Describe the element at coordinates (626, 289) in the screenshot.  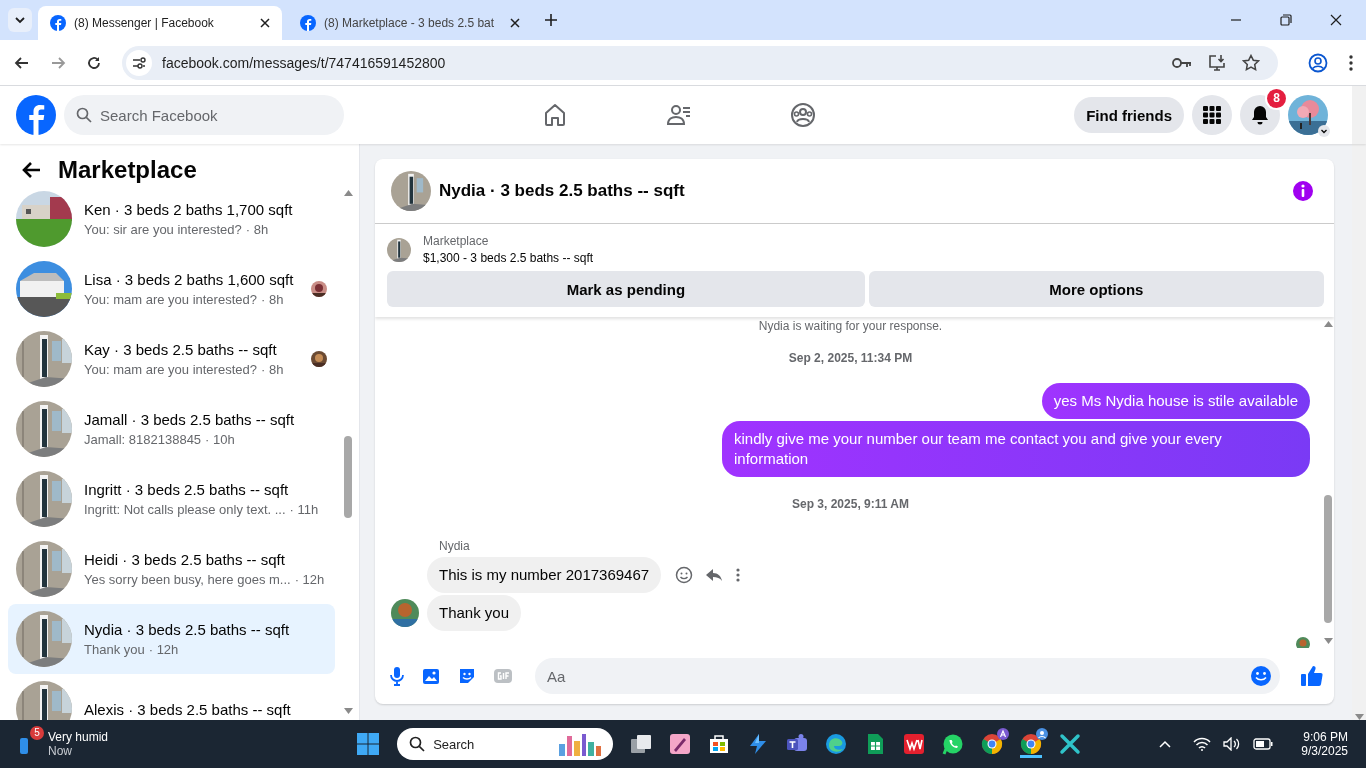
I see `action-button: Mark as pending` at that location.